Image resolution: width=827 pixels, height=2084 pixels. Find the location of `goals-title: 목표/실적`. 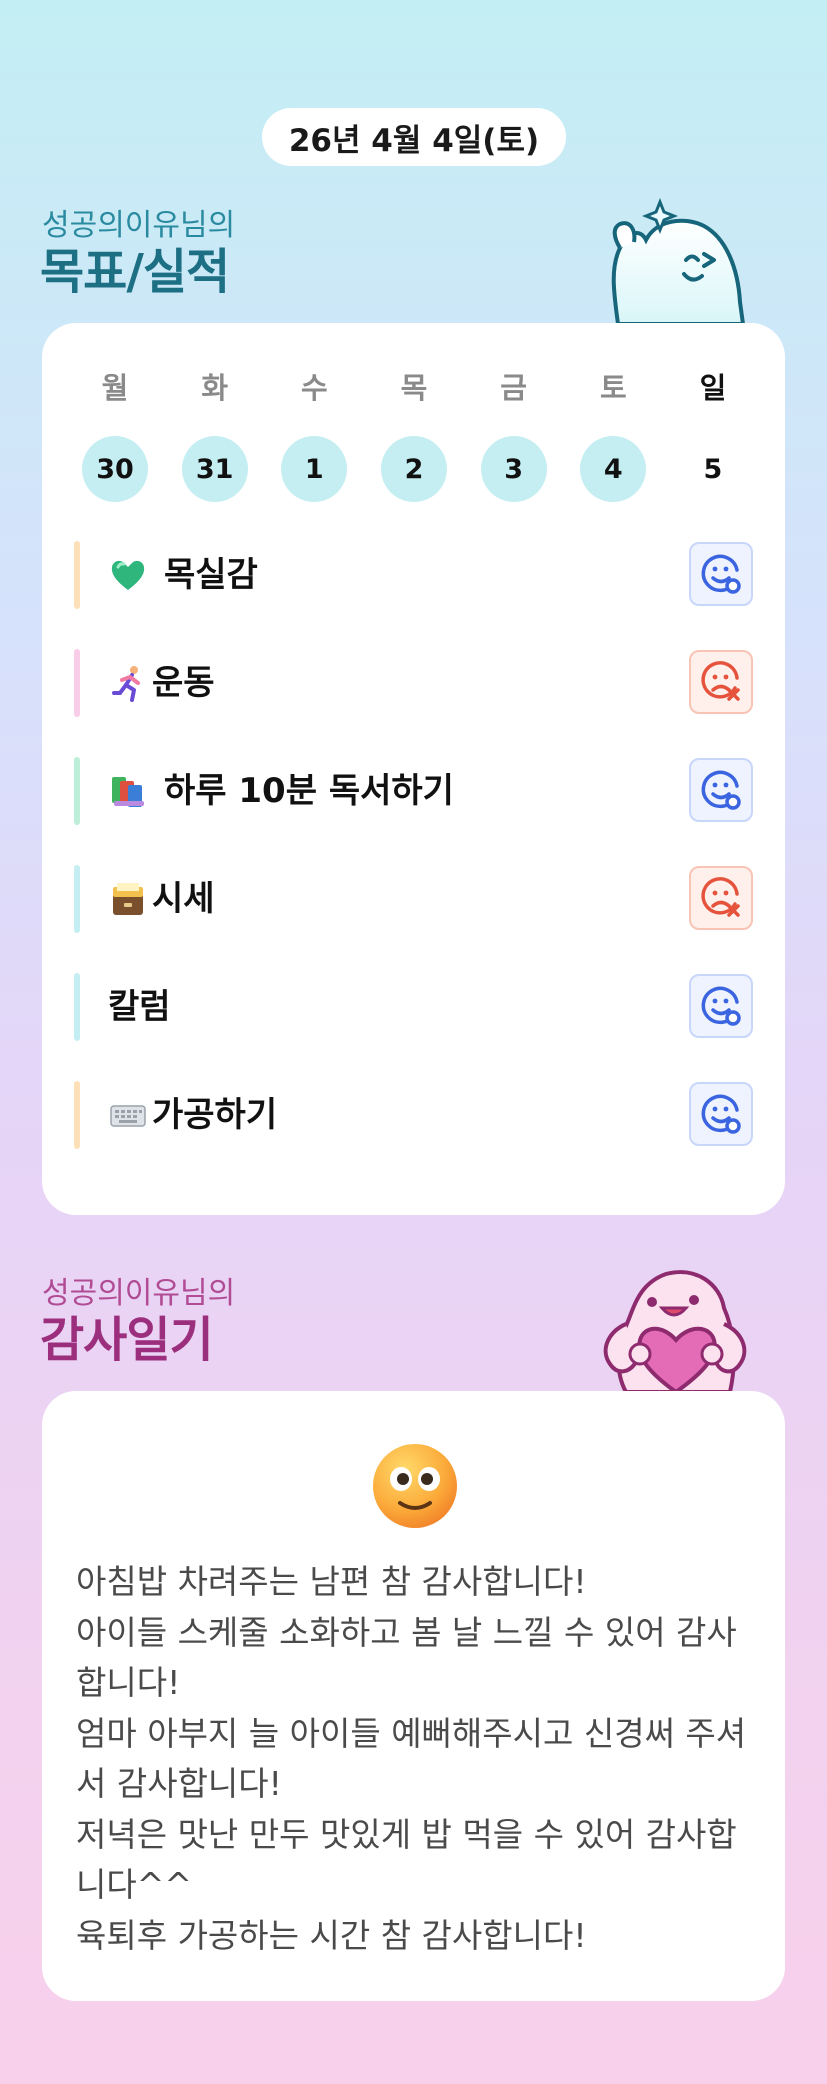

goals-title: 목표/실적 is located at coordinates (135, 272).